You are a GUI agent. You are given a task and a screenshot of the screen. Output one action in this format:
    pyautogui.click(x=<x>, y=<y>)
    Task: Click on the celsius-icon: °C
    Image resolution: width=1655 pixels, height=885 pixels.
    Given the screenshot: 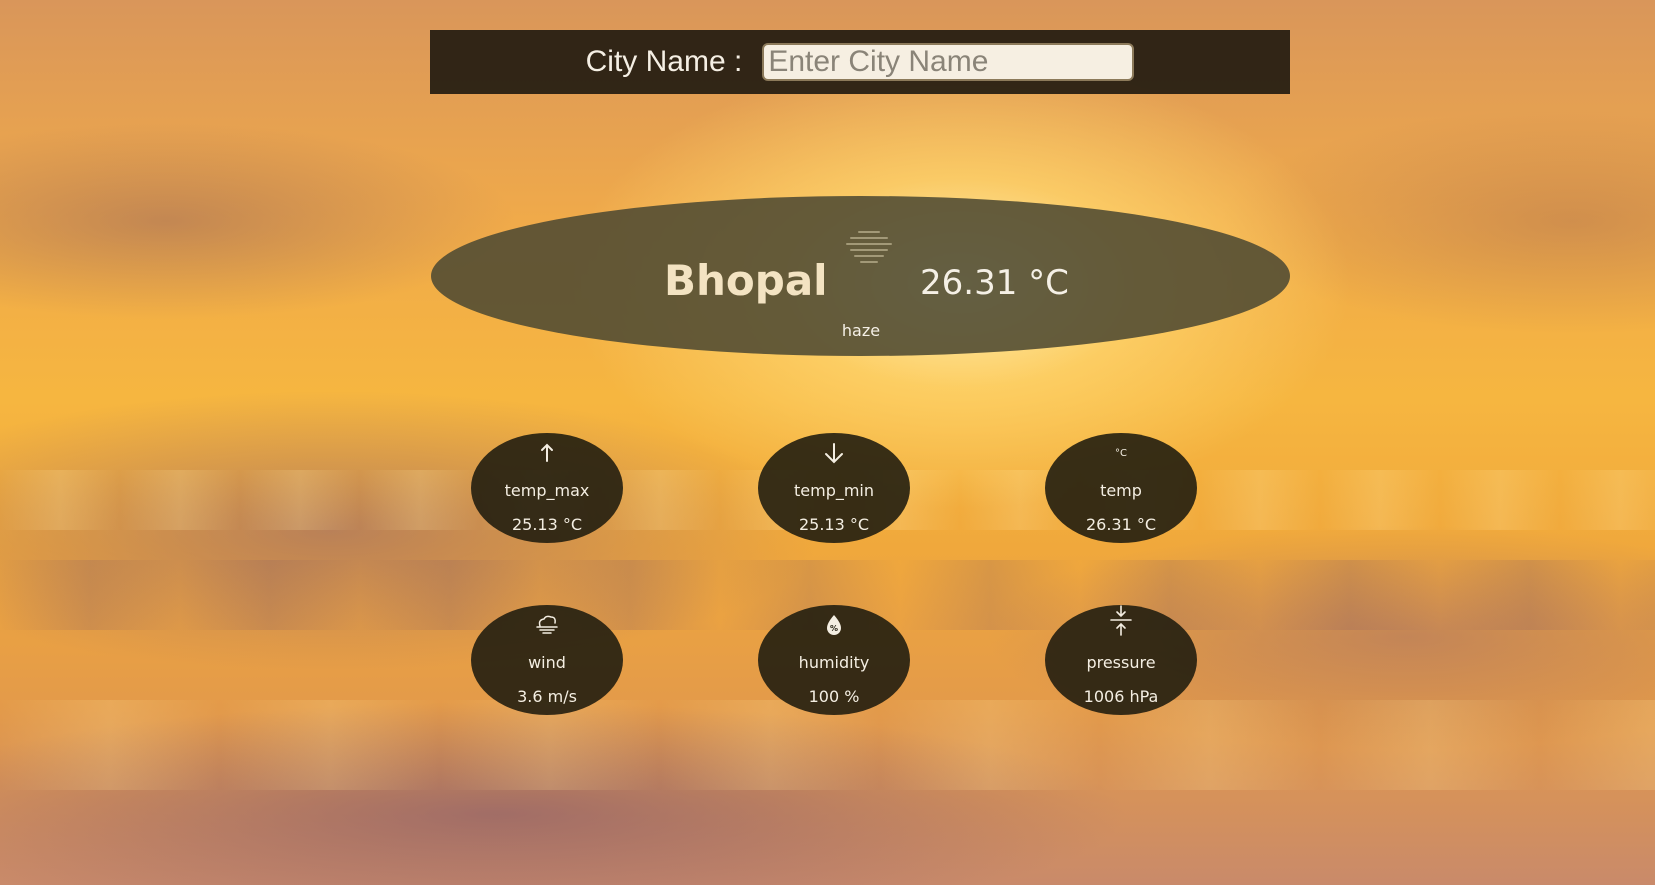 What is the action you would take?
    pyautogui.click(x=1121, y=453)
    